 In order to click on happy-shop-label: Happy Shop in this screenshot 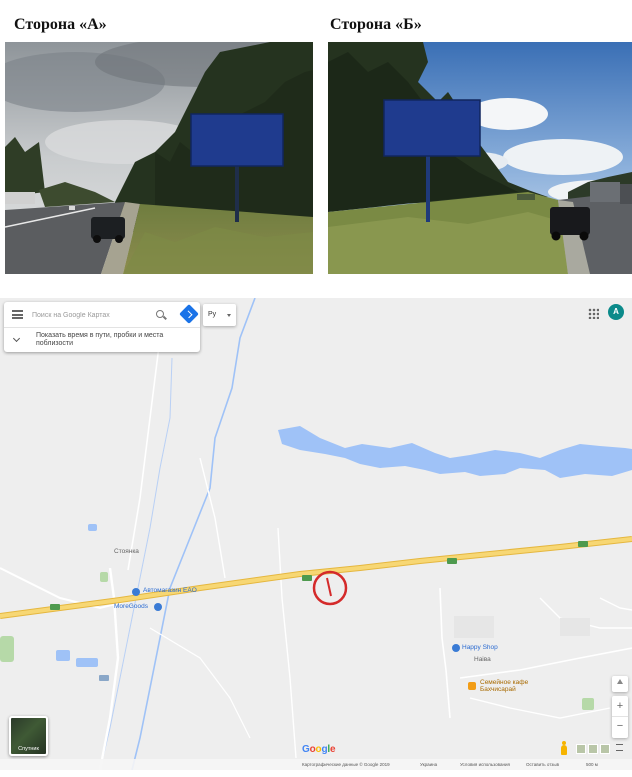, I will do `click(480, 647)`.